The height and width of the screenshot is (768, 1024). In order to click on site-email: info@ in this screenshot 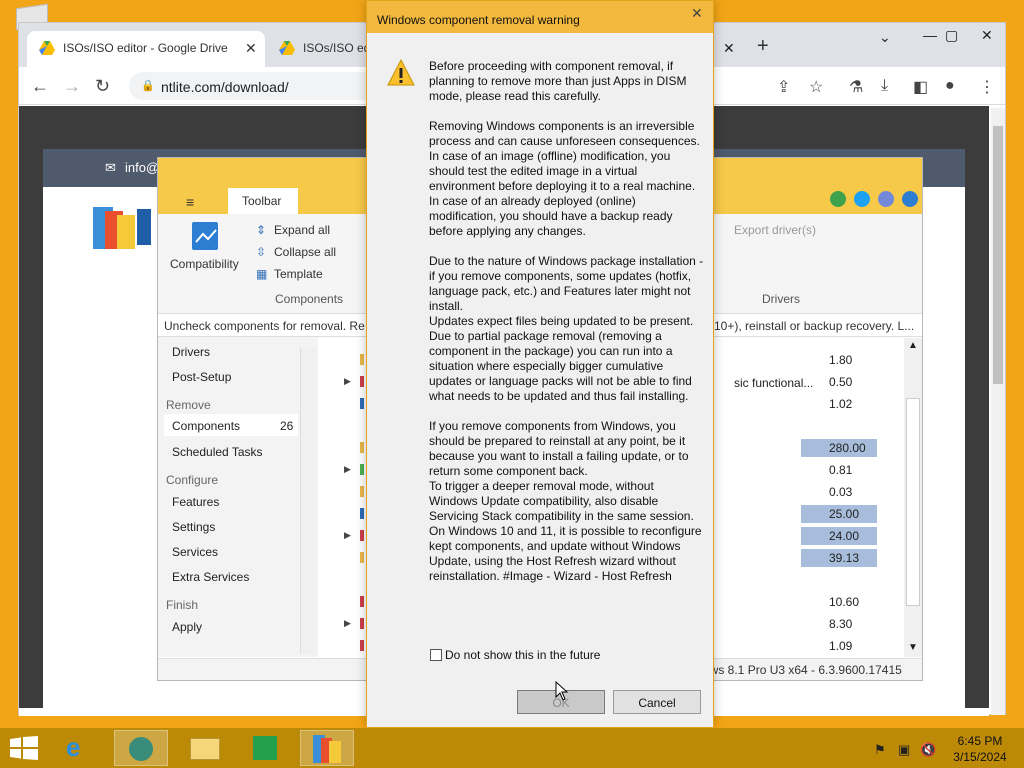, I will do `click(142, 167)`.